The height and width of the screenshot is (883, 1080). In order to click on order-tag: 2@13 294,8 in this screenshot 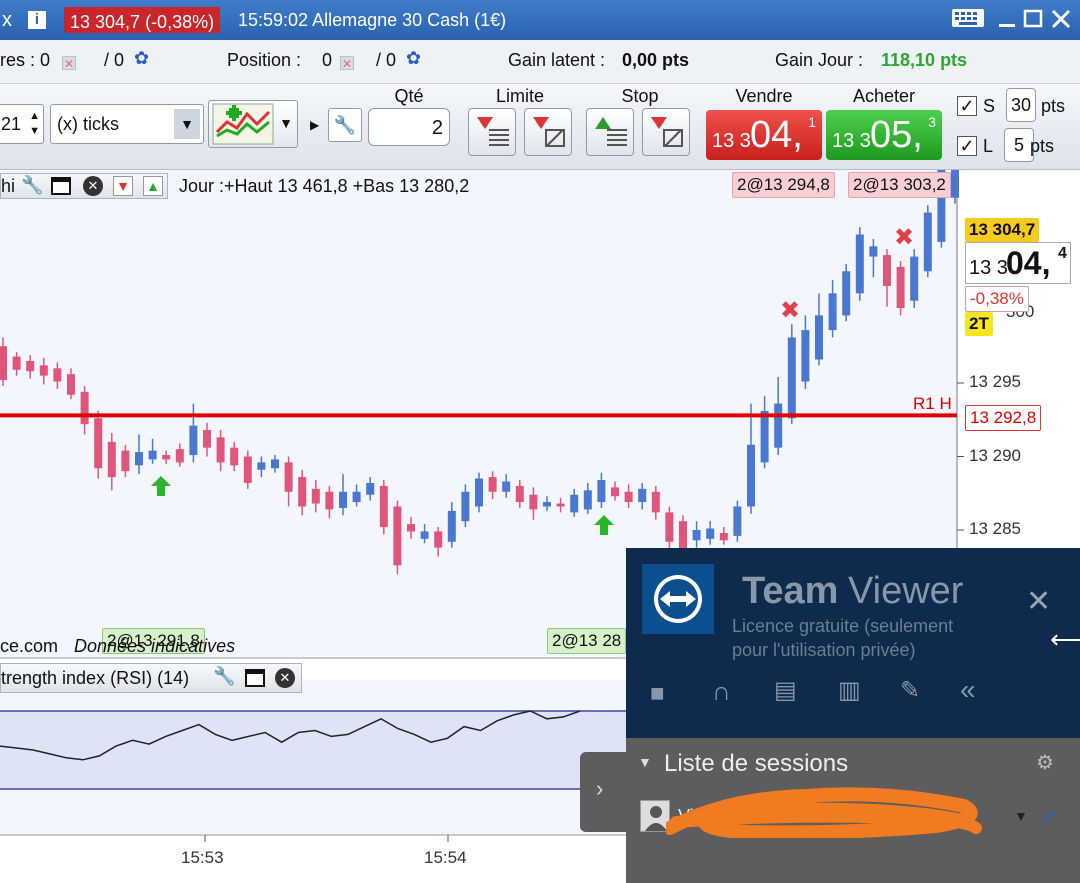, I will do `click(783, 185)`.